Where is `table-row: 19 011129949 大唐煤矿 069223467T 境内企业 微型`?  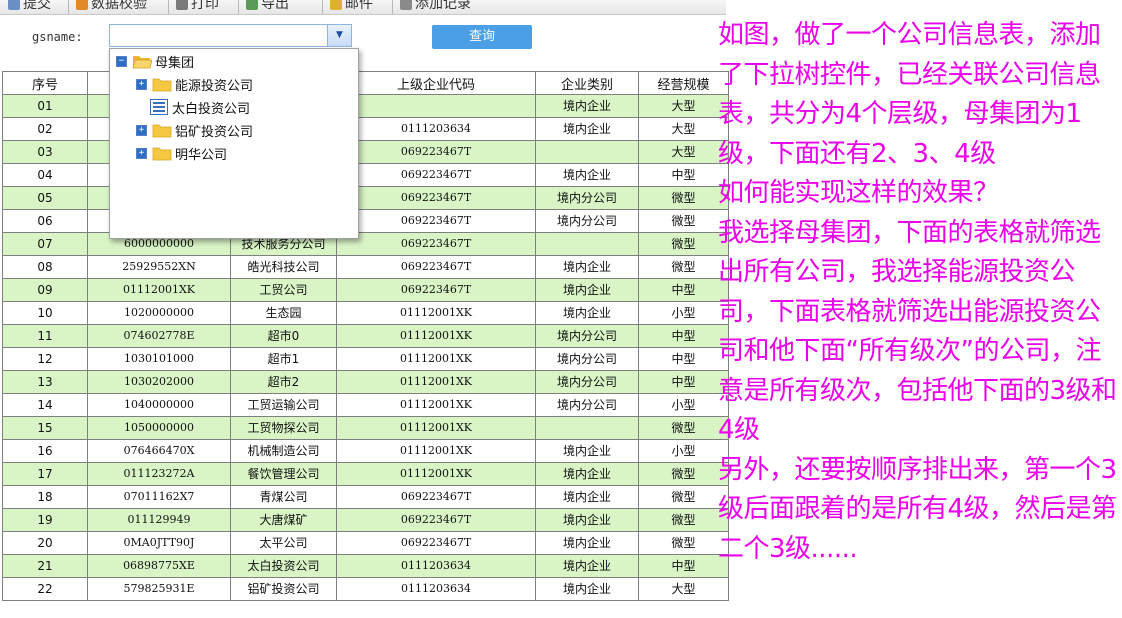 table-row: 19 011129949 大唐煤矿 069223467T 境内企业 微型 is located at coordinates (365, 520).